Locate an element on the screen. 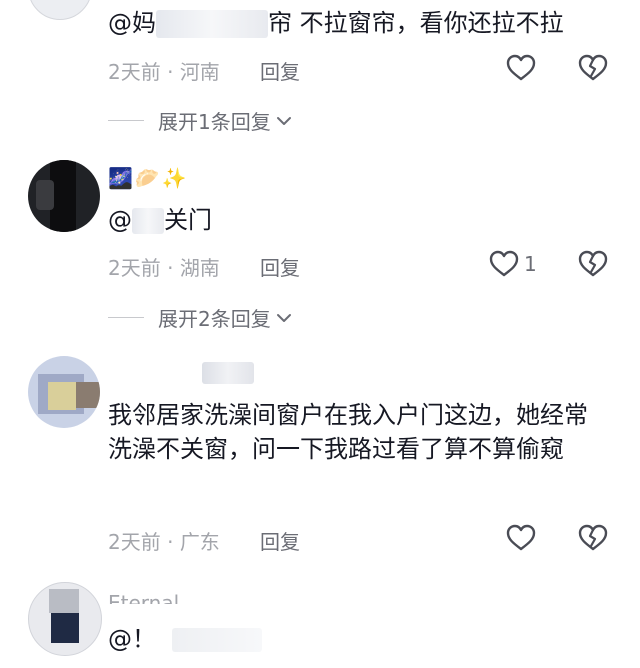 The height and width of the screenshot is (668, 640). mention-prefix: @妈 is located at coordinates (132, 23).